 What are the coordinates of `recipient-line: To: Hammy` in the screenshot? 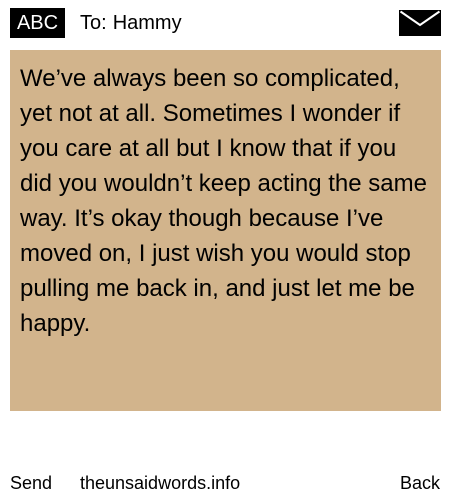 It's located at (131, 23).